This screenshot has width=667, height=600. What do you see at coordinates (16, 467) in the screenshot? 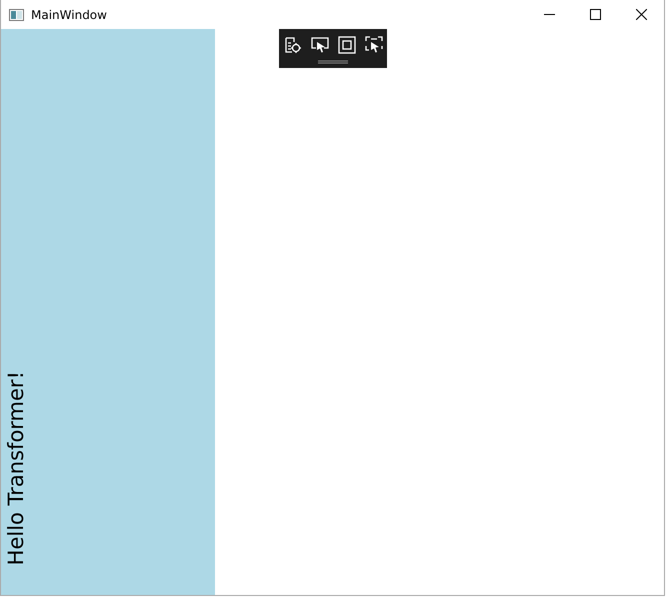
I see `panel-text: Hello Transformer!` at bounding box center [16, 467].